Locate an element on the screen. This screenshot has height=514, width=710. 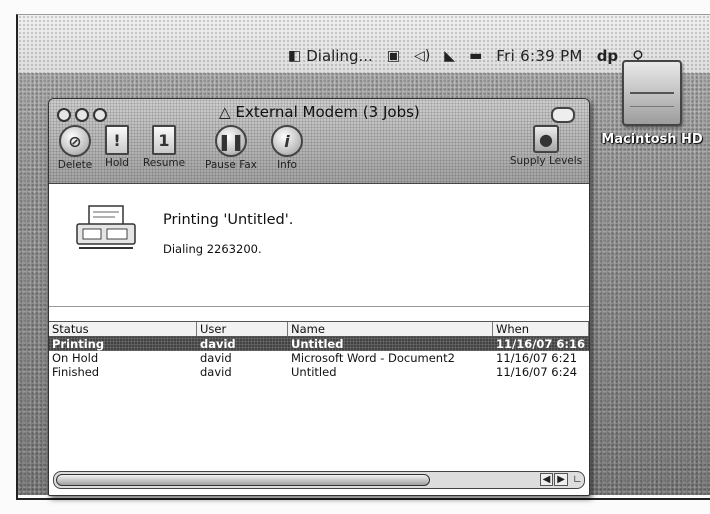
airport-menu: ◣ is located at coordinates (449, 56).